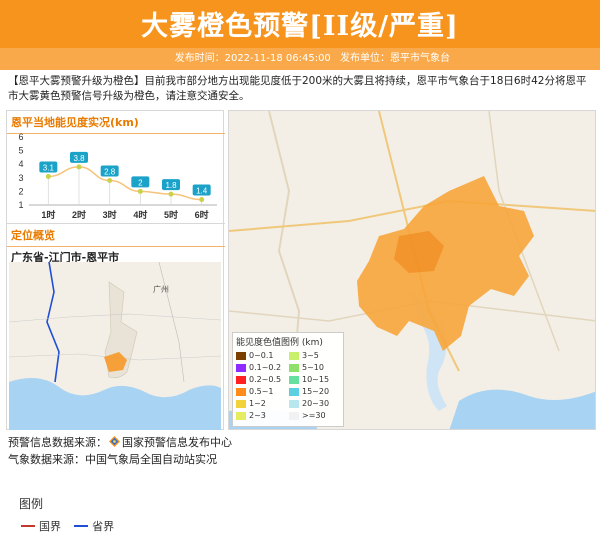  I want to click on legend-item-national-border: 国界, so click(41, 526).